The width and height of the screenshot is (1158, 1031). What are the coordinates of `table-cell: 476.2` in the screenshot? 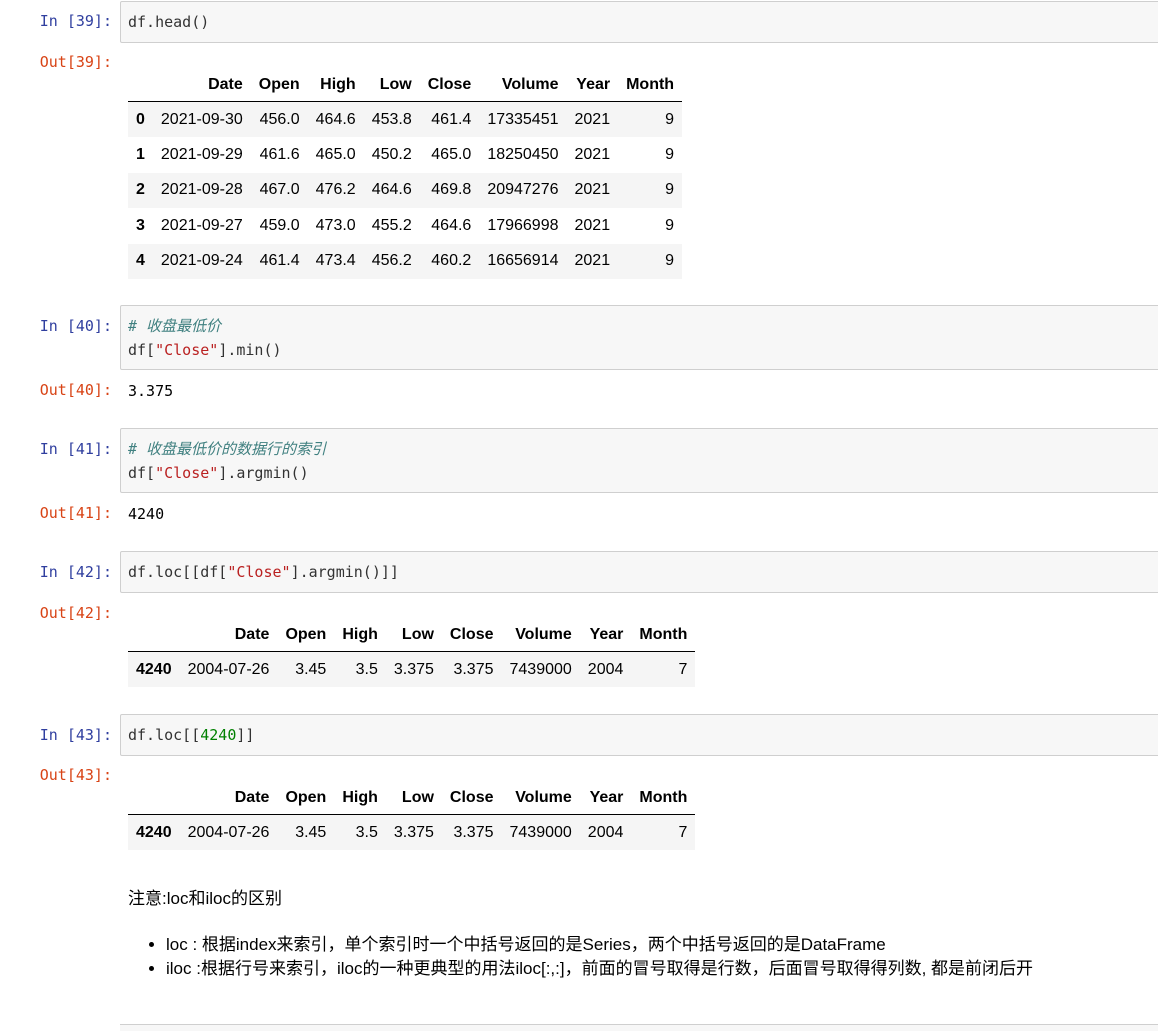 It's located at (335, 190).